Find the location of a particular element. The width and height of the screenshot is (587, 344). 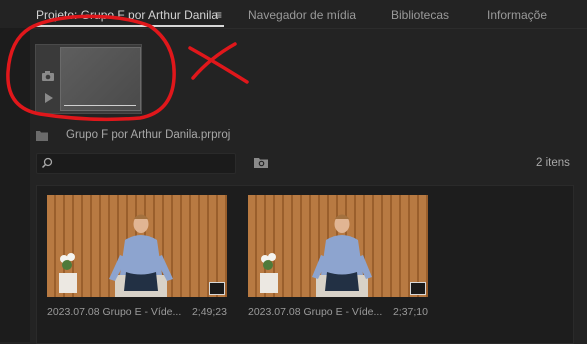

play-icon is located at coordinates (48, 98).